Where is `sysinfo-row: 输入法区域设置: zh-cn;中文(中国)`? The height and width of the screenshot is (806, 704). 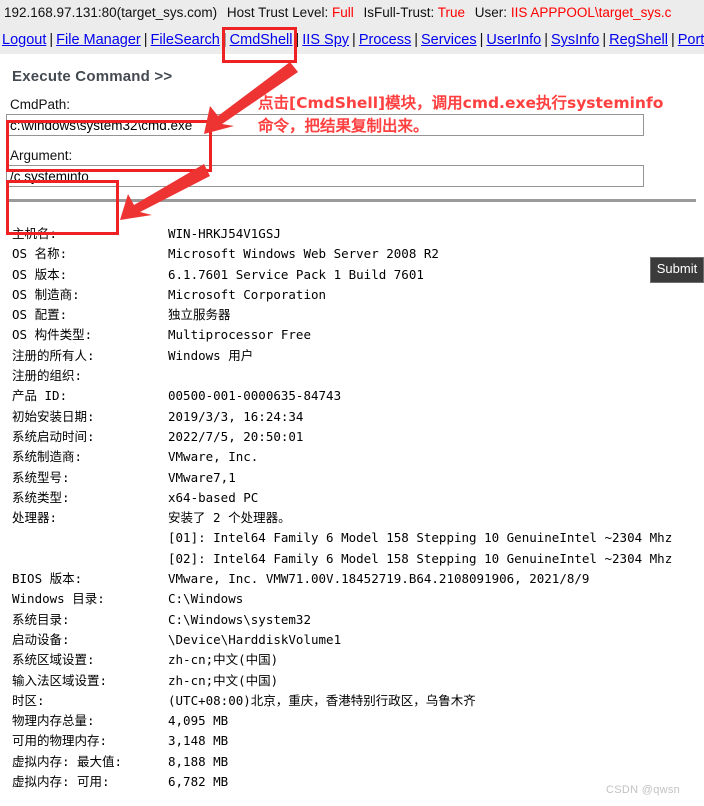 sysinfo-row: 输入法区域设置: zh-cn;中文(中国) is located at coordinates (358, 681).